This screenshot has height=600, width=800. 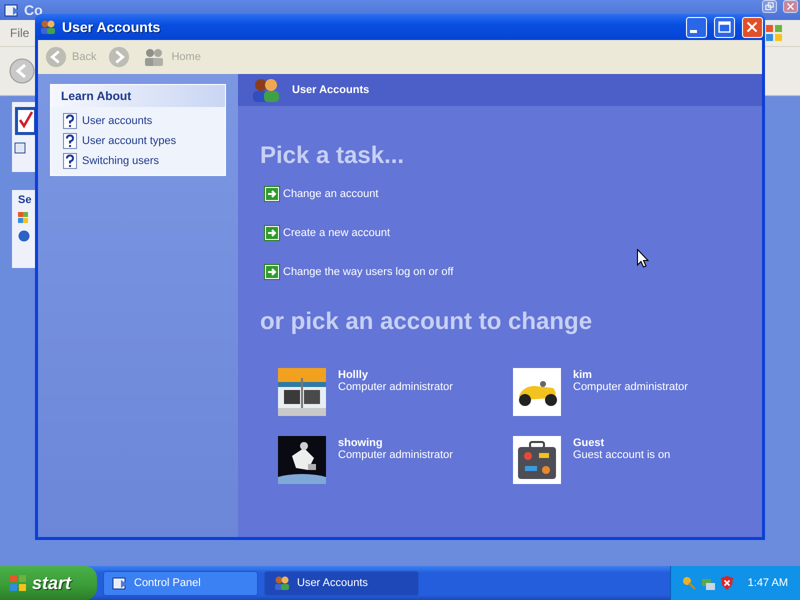 What do you see at coordinates (621, 455) in the screenshot?
I see `account-type: Guest account is on` at bounding box center [621, 455].